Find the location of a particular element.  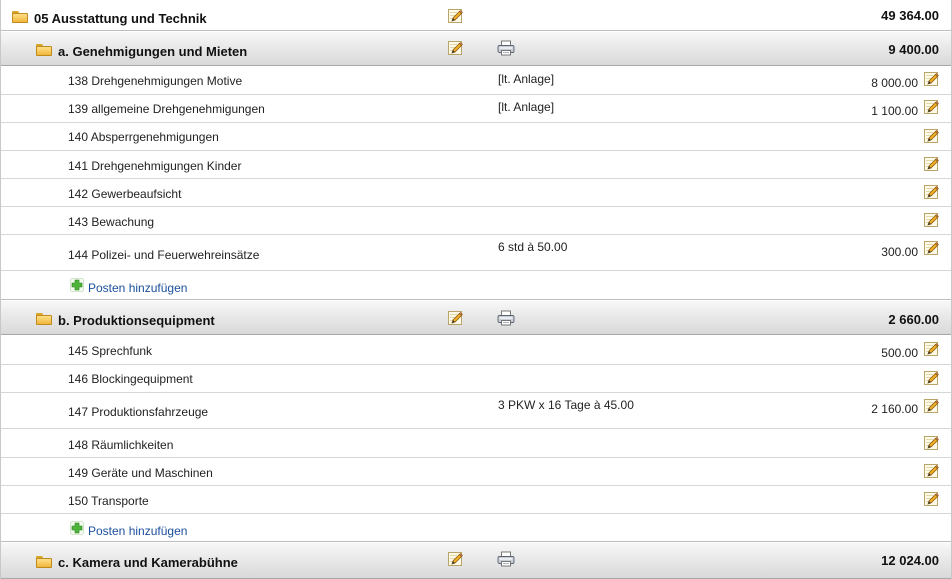

item-label: 147 Produktionsfahrzeuge is located at coordinates (138, 412).